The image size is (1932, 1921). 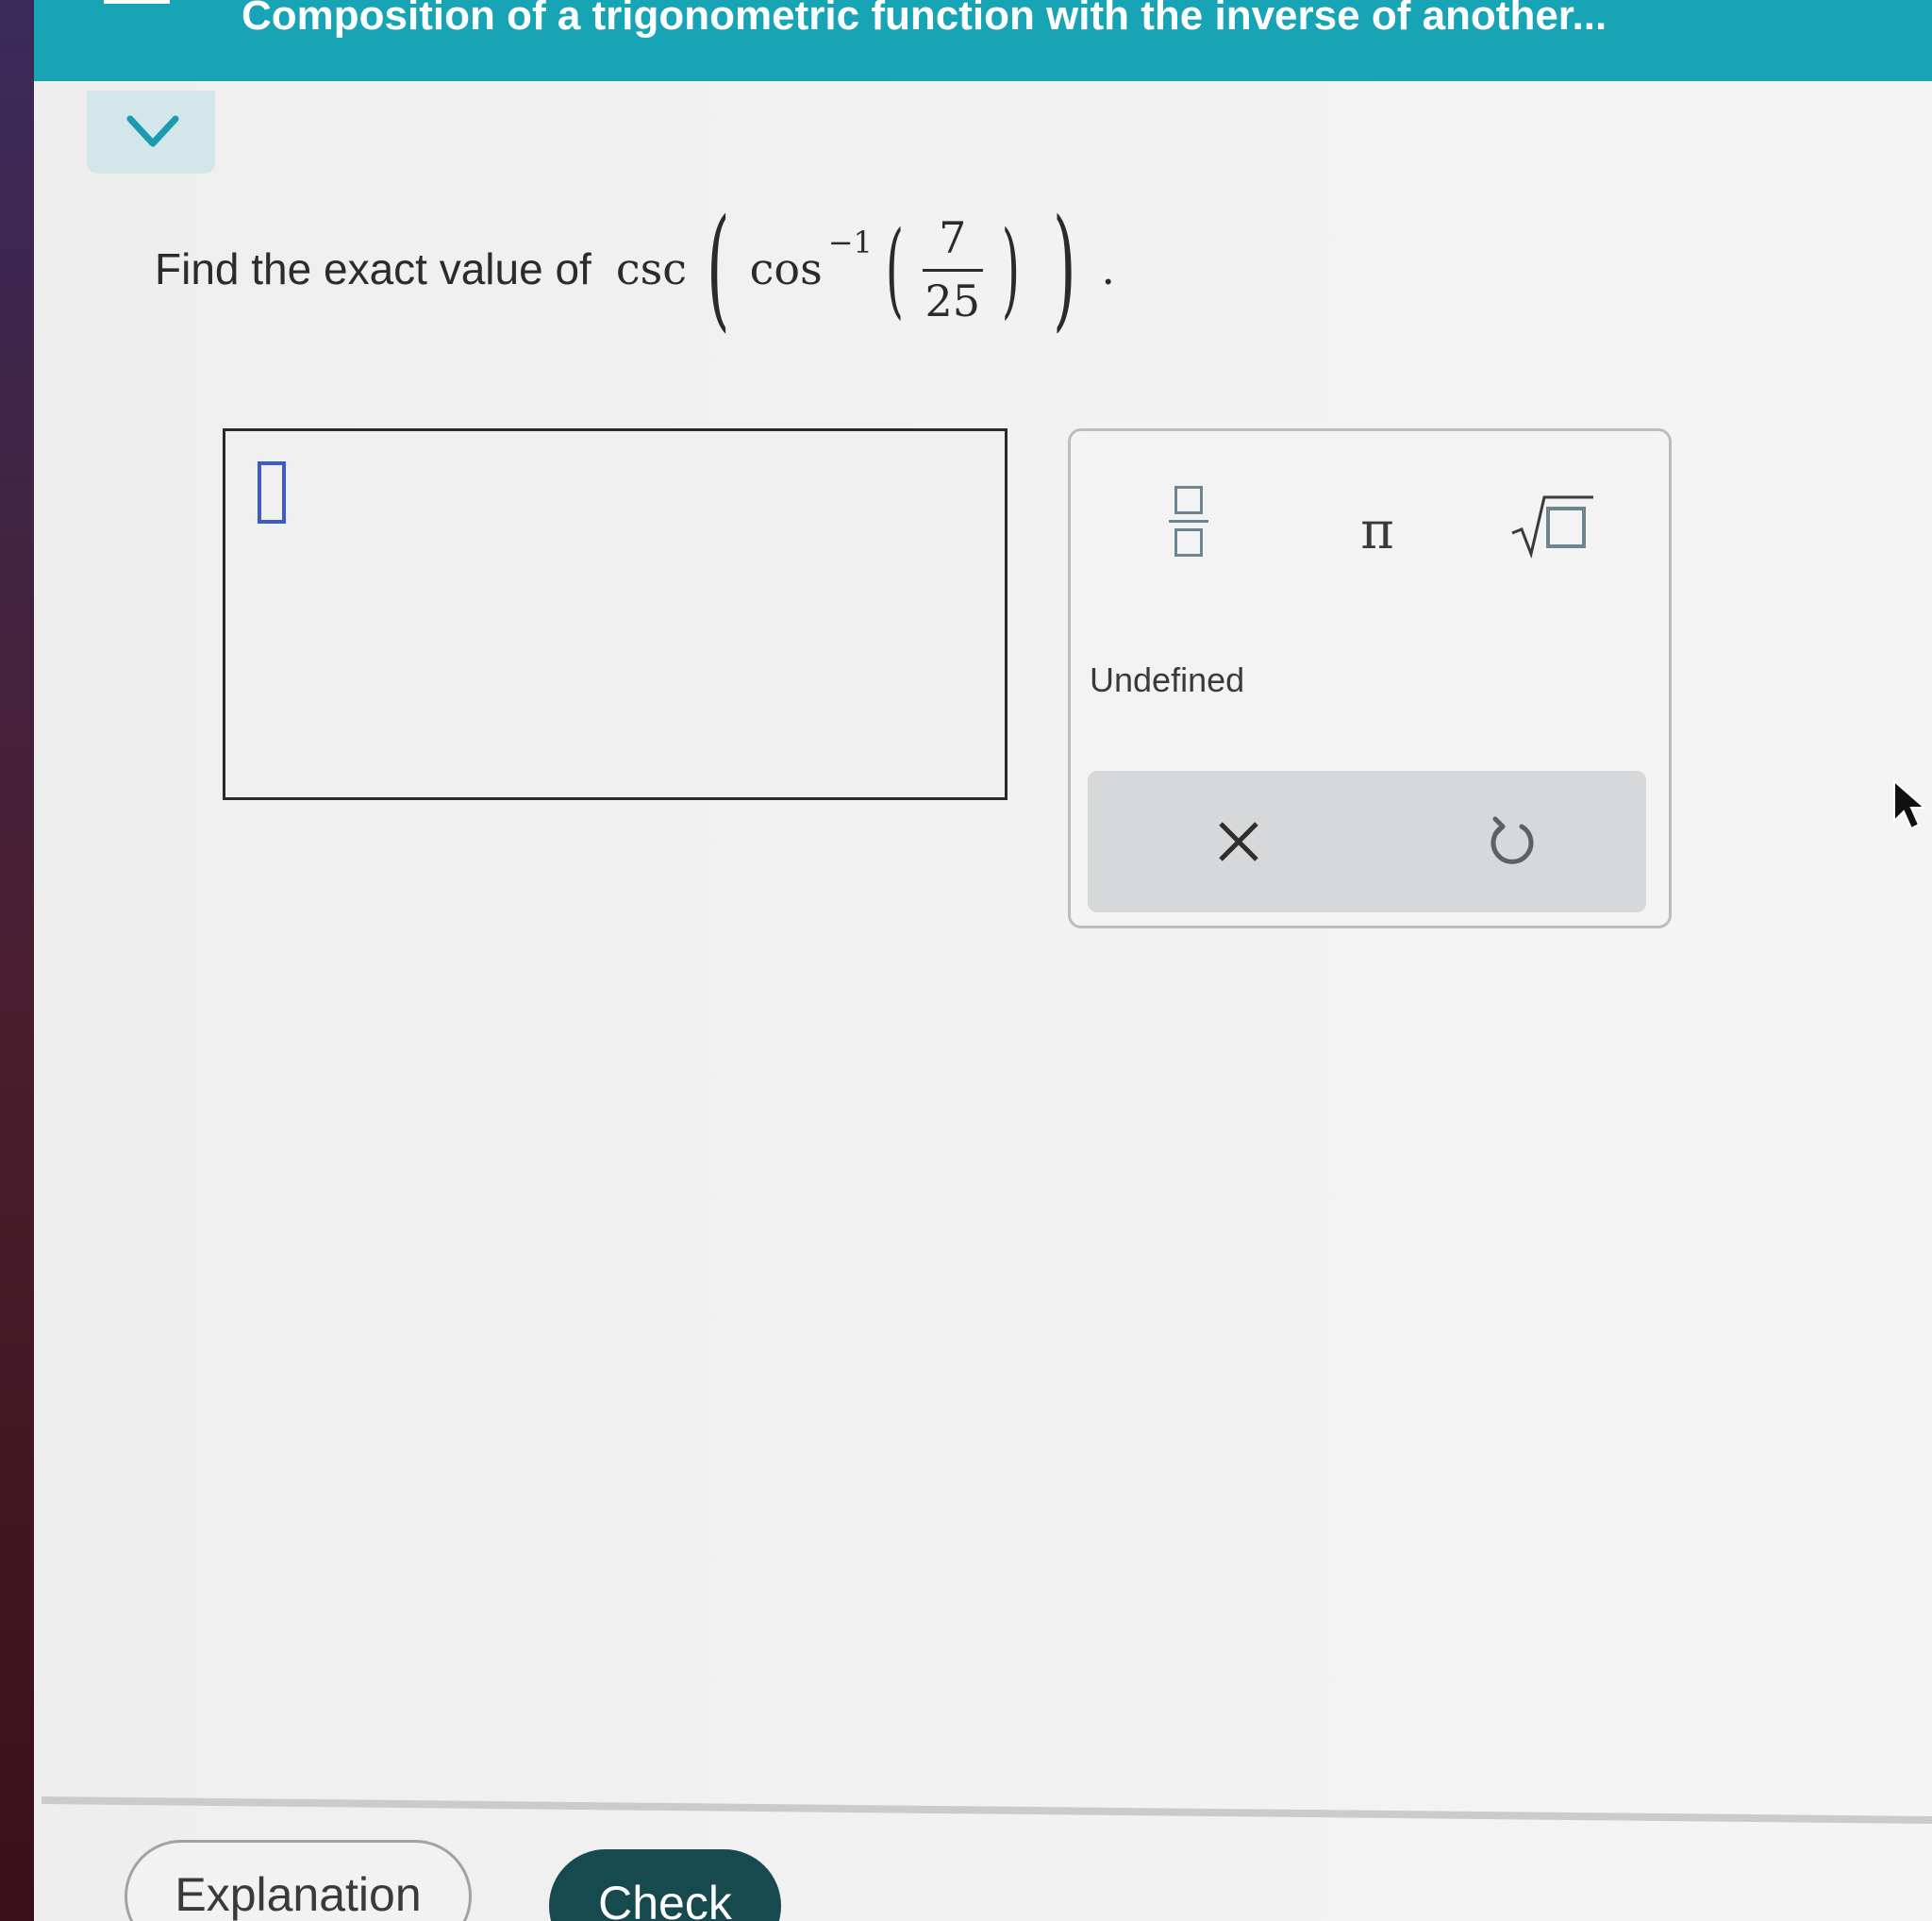 I want to click on square-root-icon, so click(x=1552, y=527).